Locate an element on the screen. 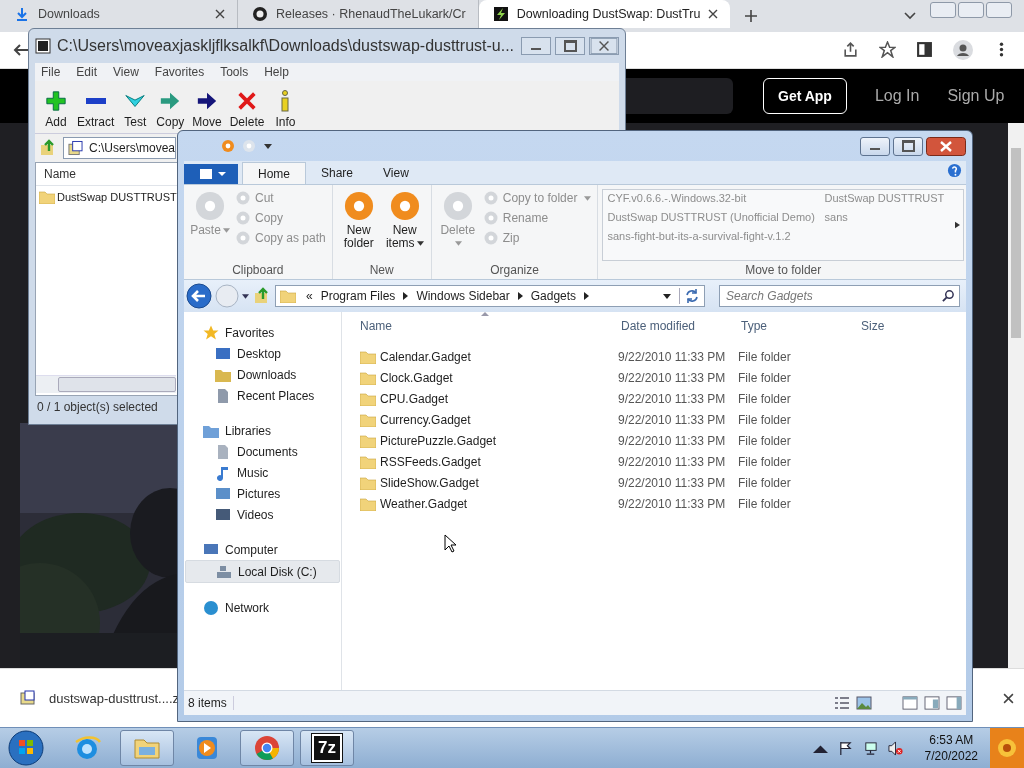  nav-item: Local Disk (C:) is located at coordinates (262, 571).